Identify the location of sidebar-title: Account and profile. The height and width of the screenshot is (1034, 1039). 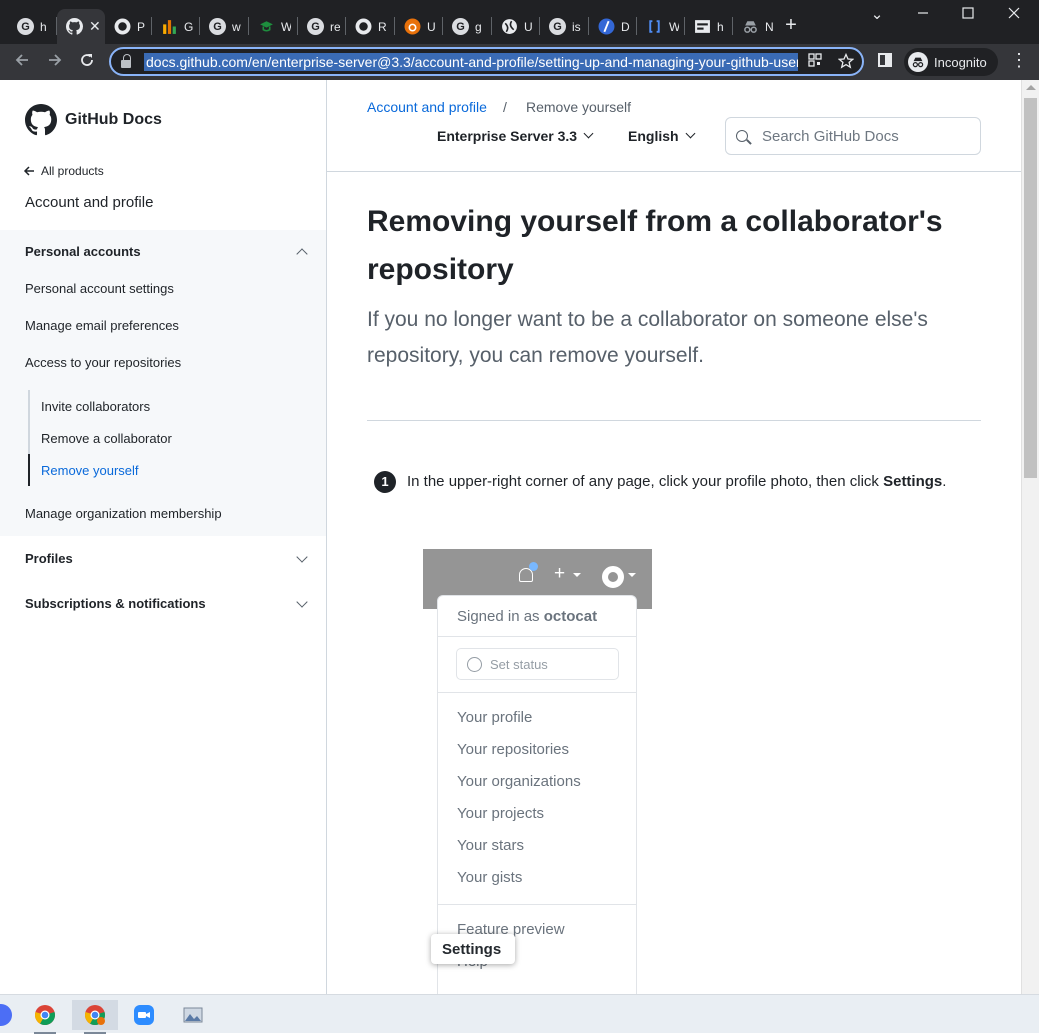
(89, 202).